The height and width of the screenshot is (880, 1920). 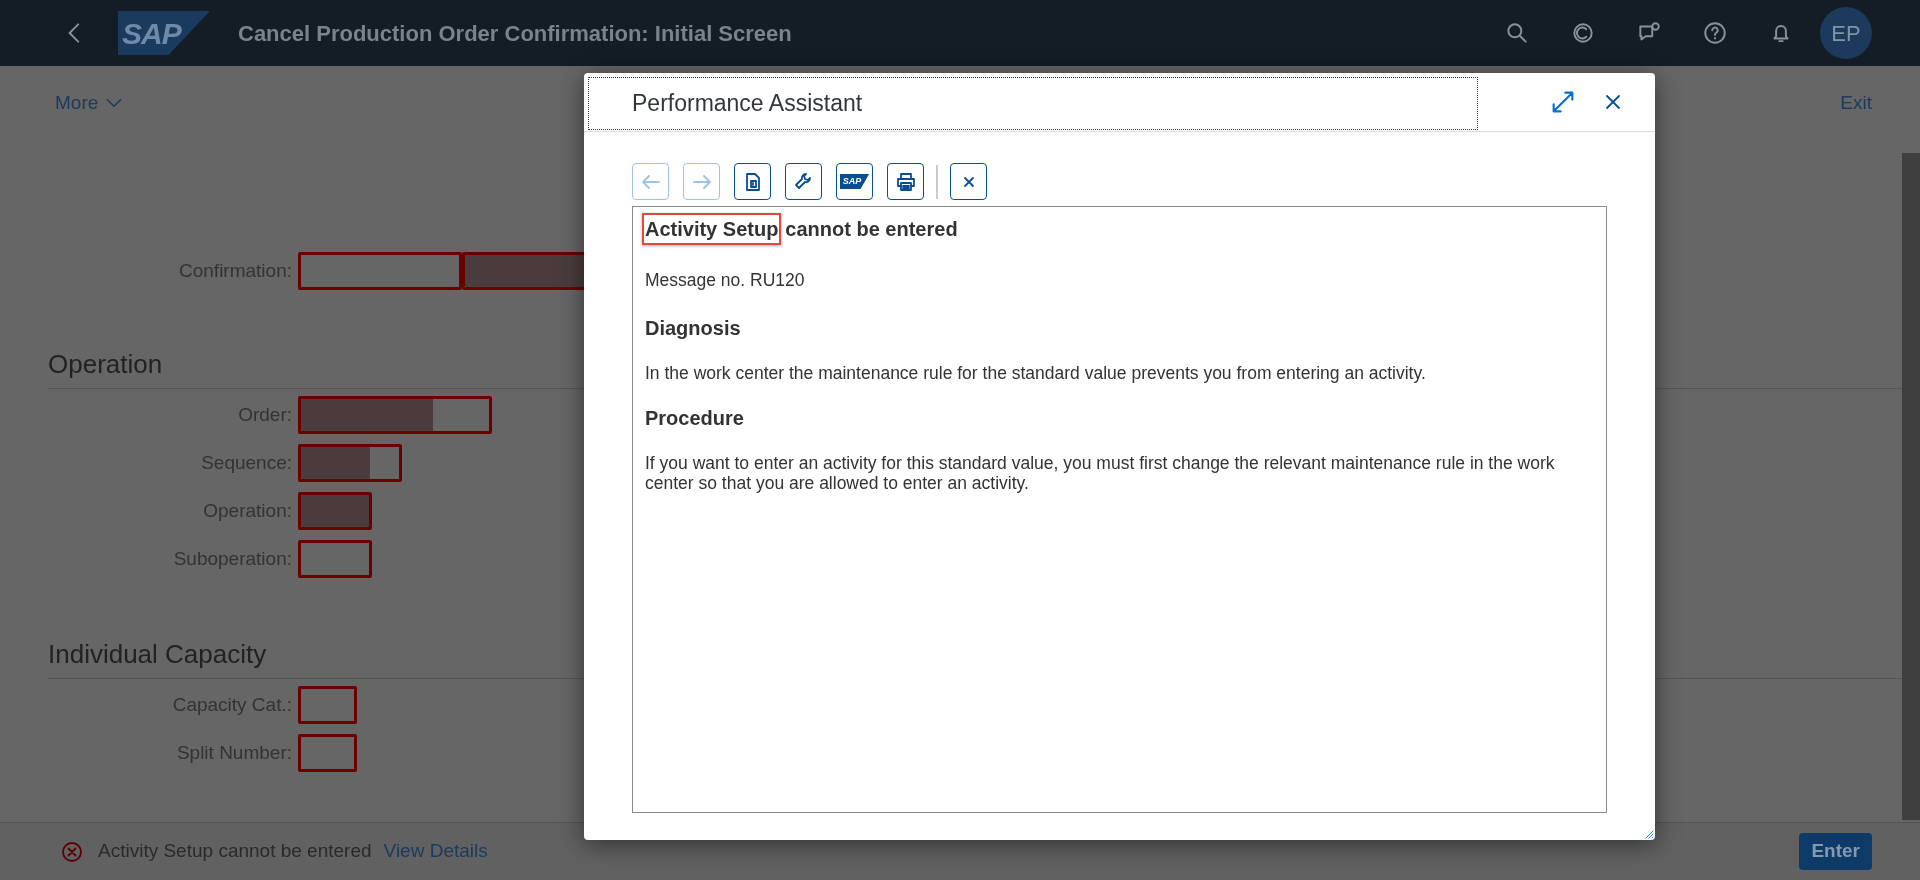 I want to click on sap-button: SAP, so click(x=854, y=181).